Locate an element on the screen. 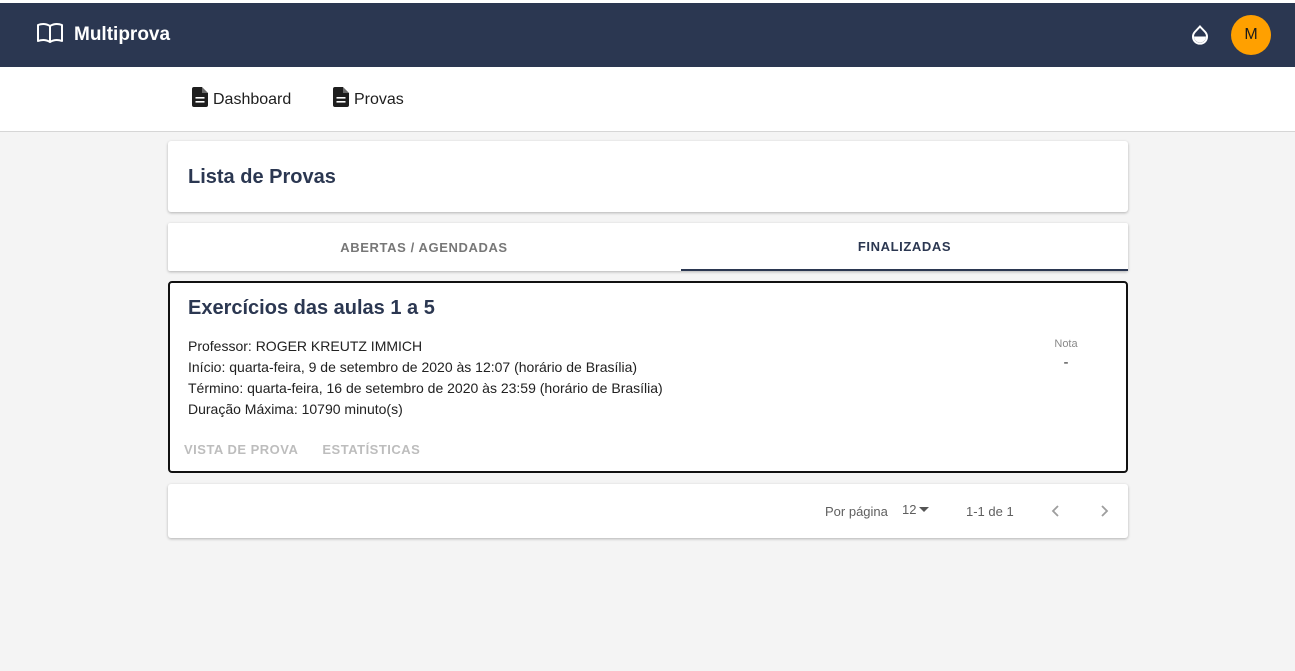 The width and height of the screenshot is (1295, 671). view-exam-button: VISTA DE PROVA is located at coordinates (241, 449).